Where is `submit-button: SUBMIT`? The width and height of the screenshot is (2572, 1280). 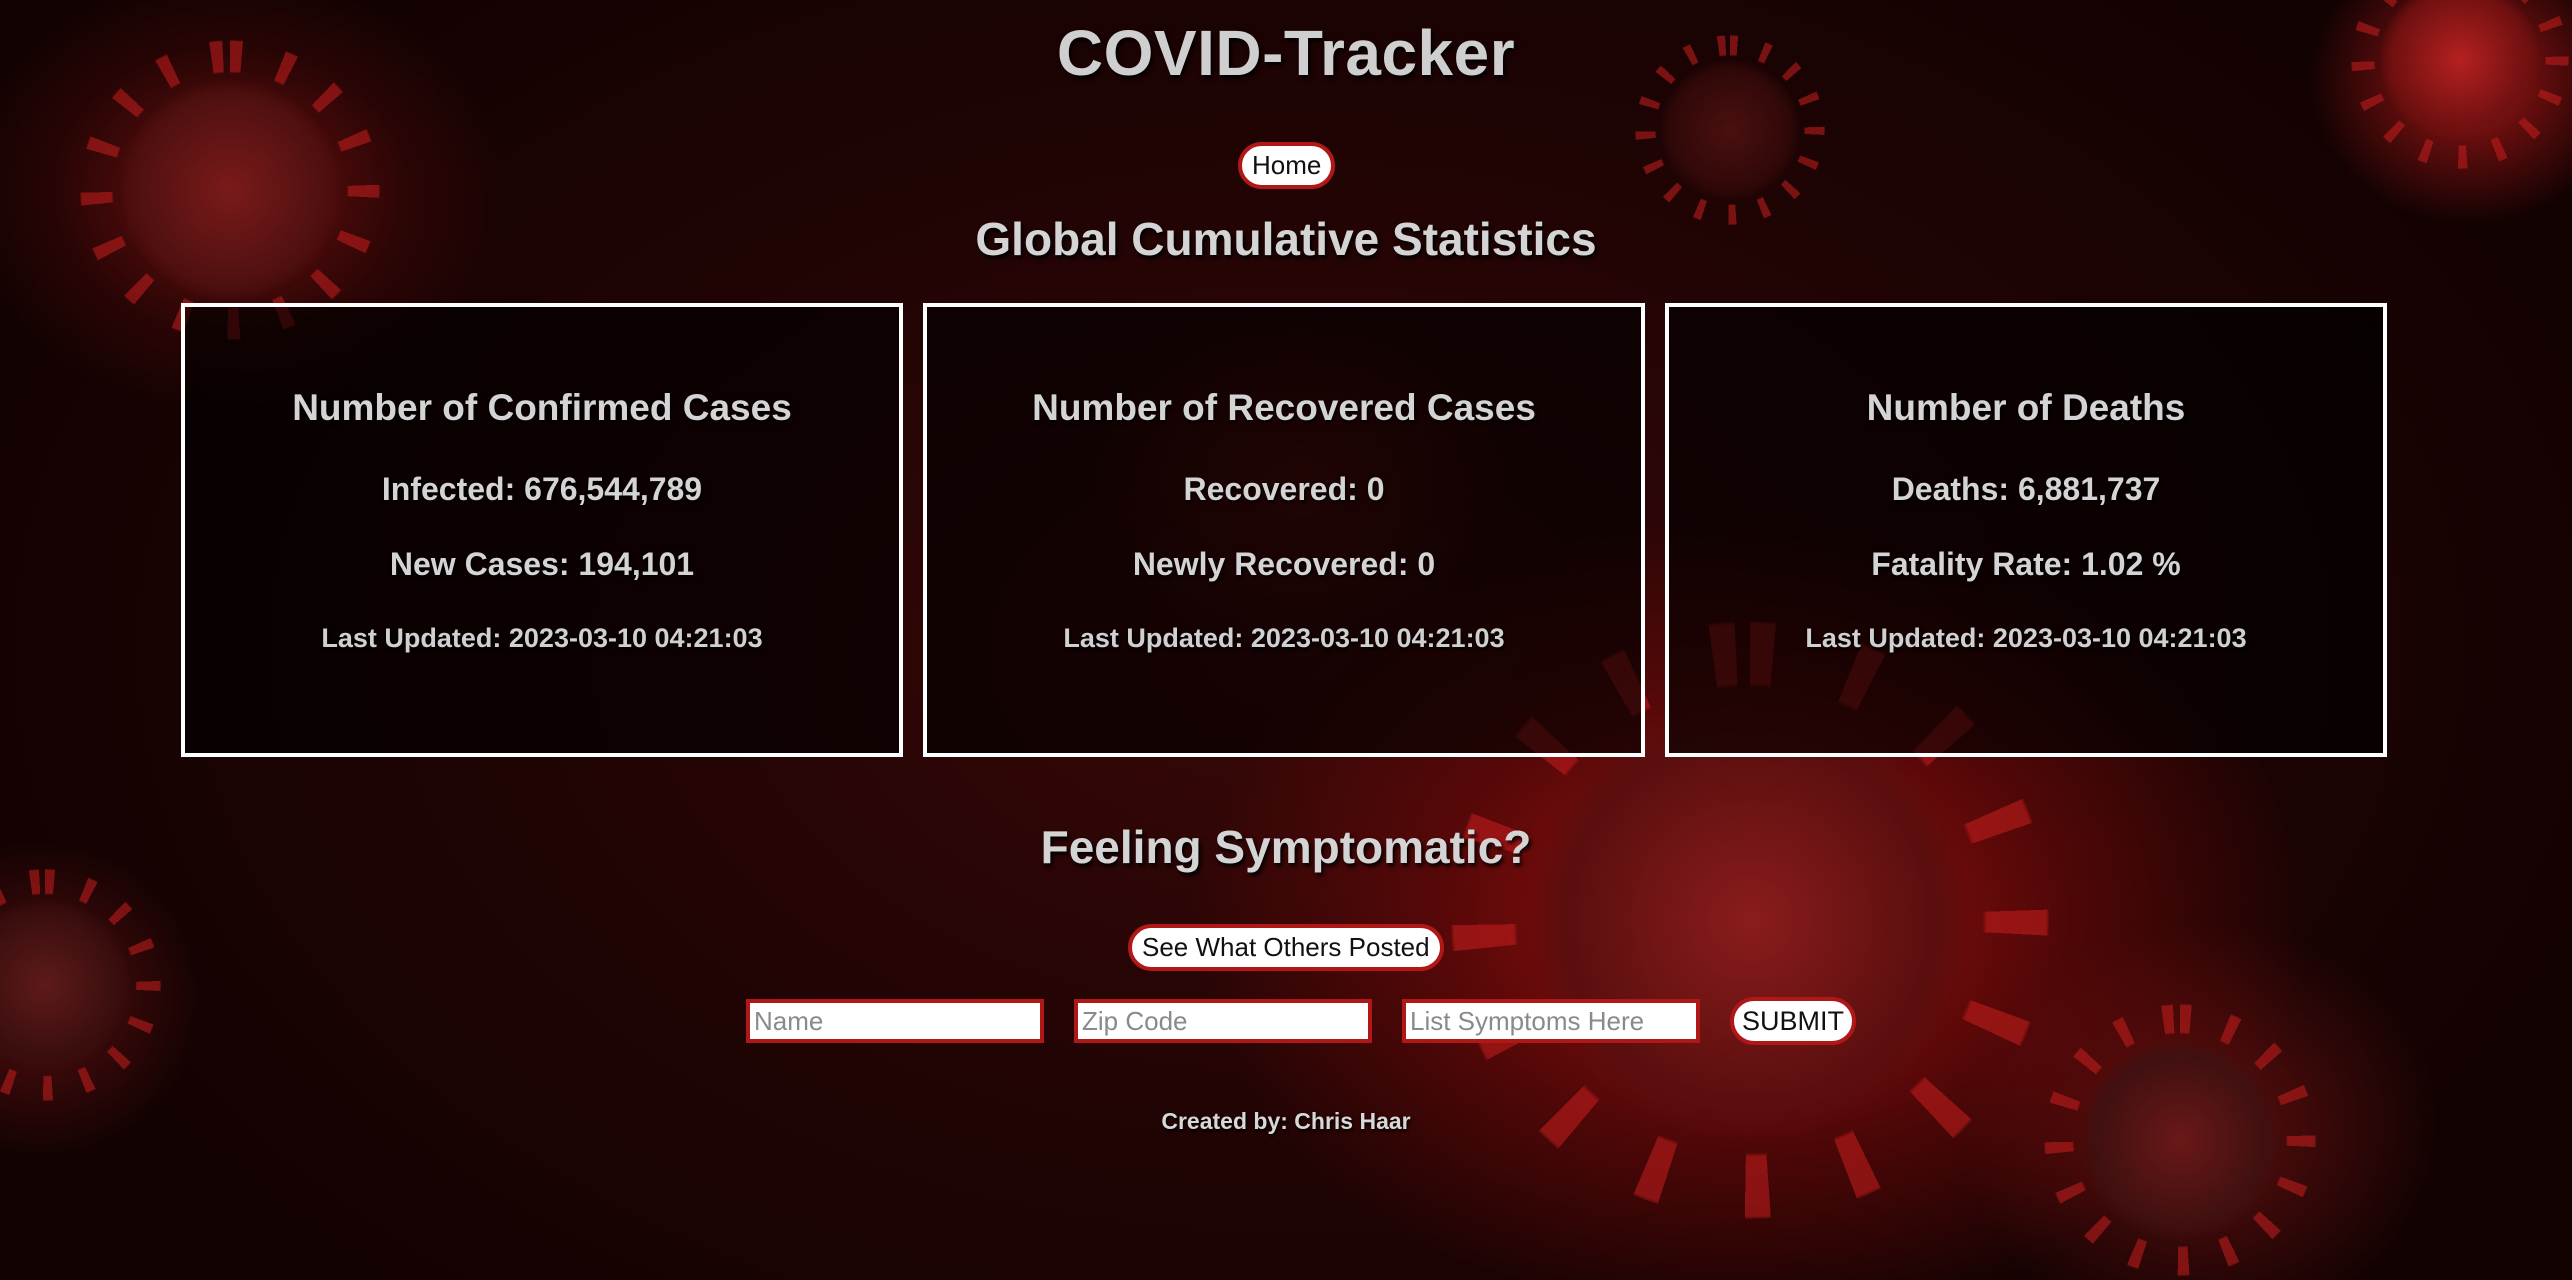 submit-button: SUBMIT is located at coordinates (1793, 1021).